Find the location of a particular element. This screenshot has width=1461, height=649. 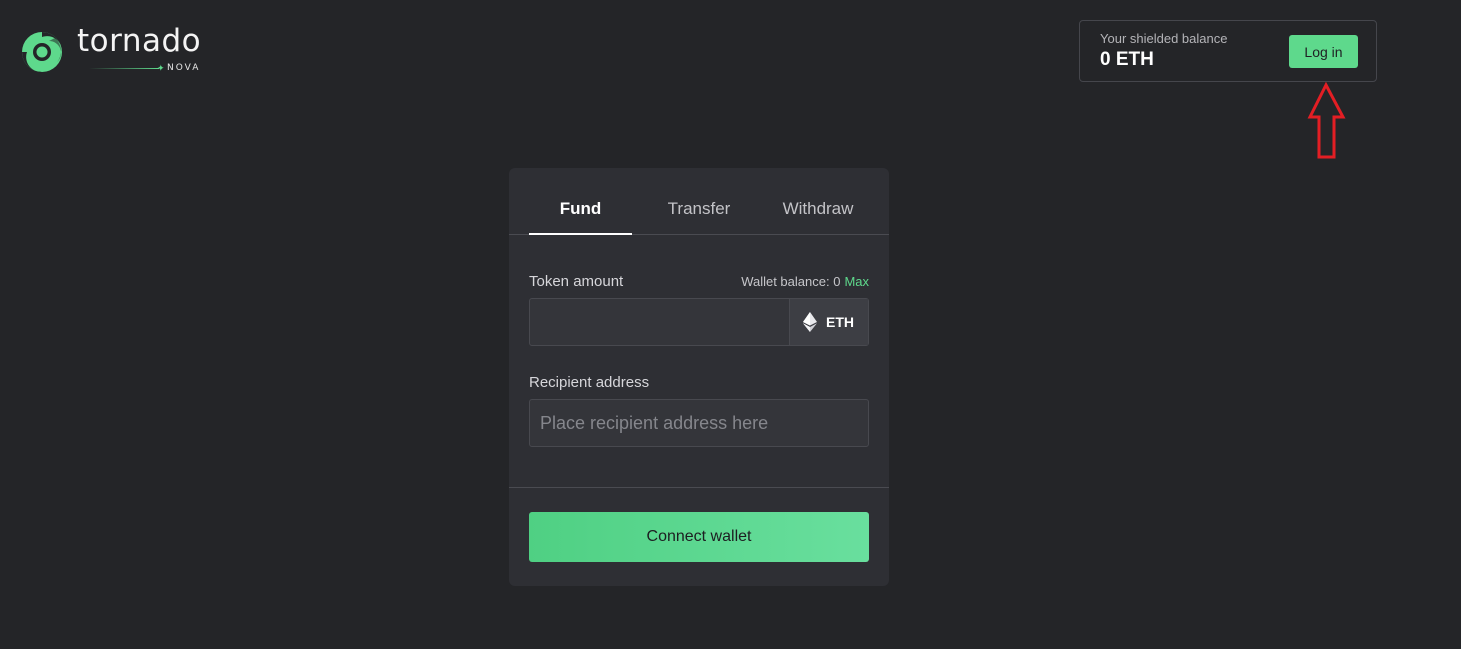

wallet-balance: Wallet balance: 0 Max is located at coordinates (805, 281).